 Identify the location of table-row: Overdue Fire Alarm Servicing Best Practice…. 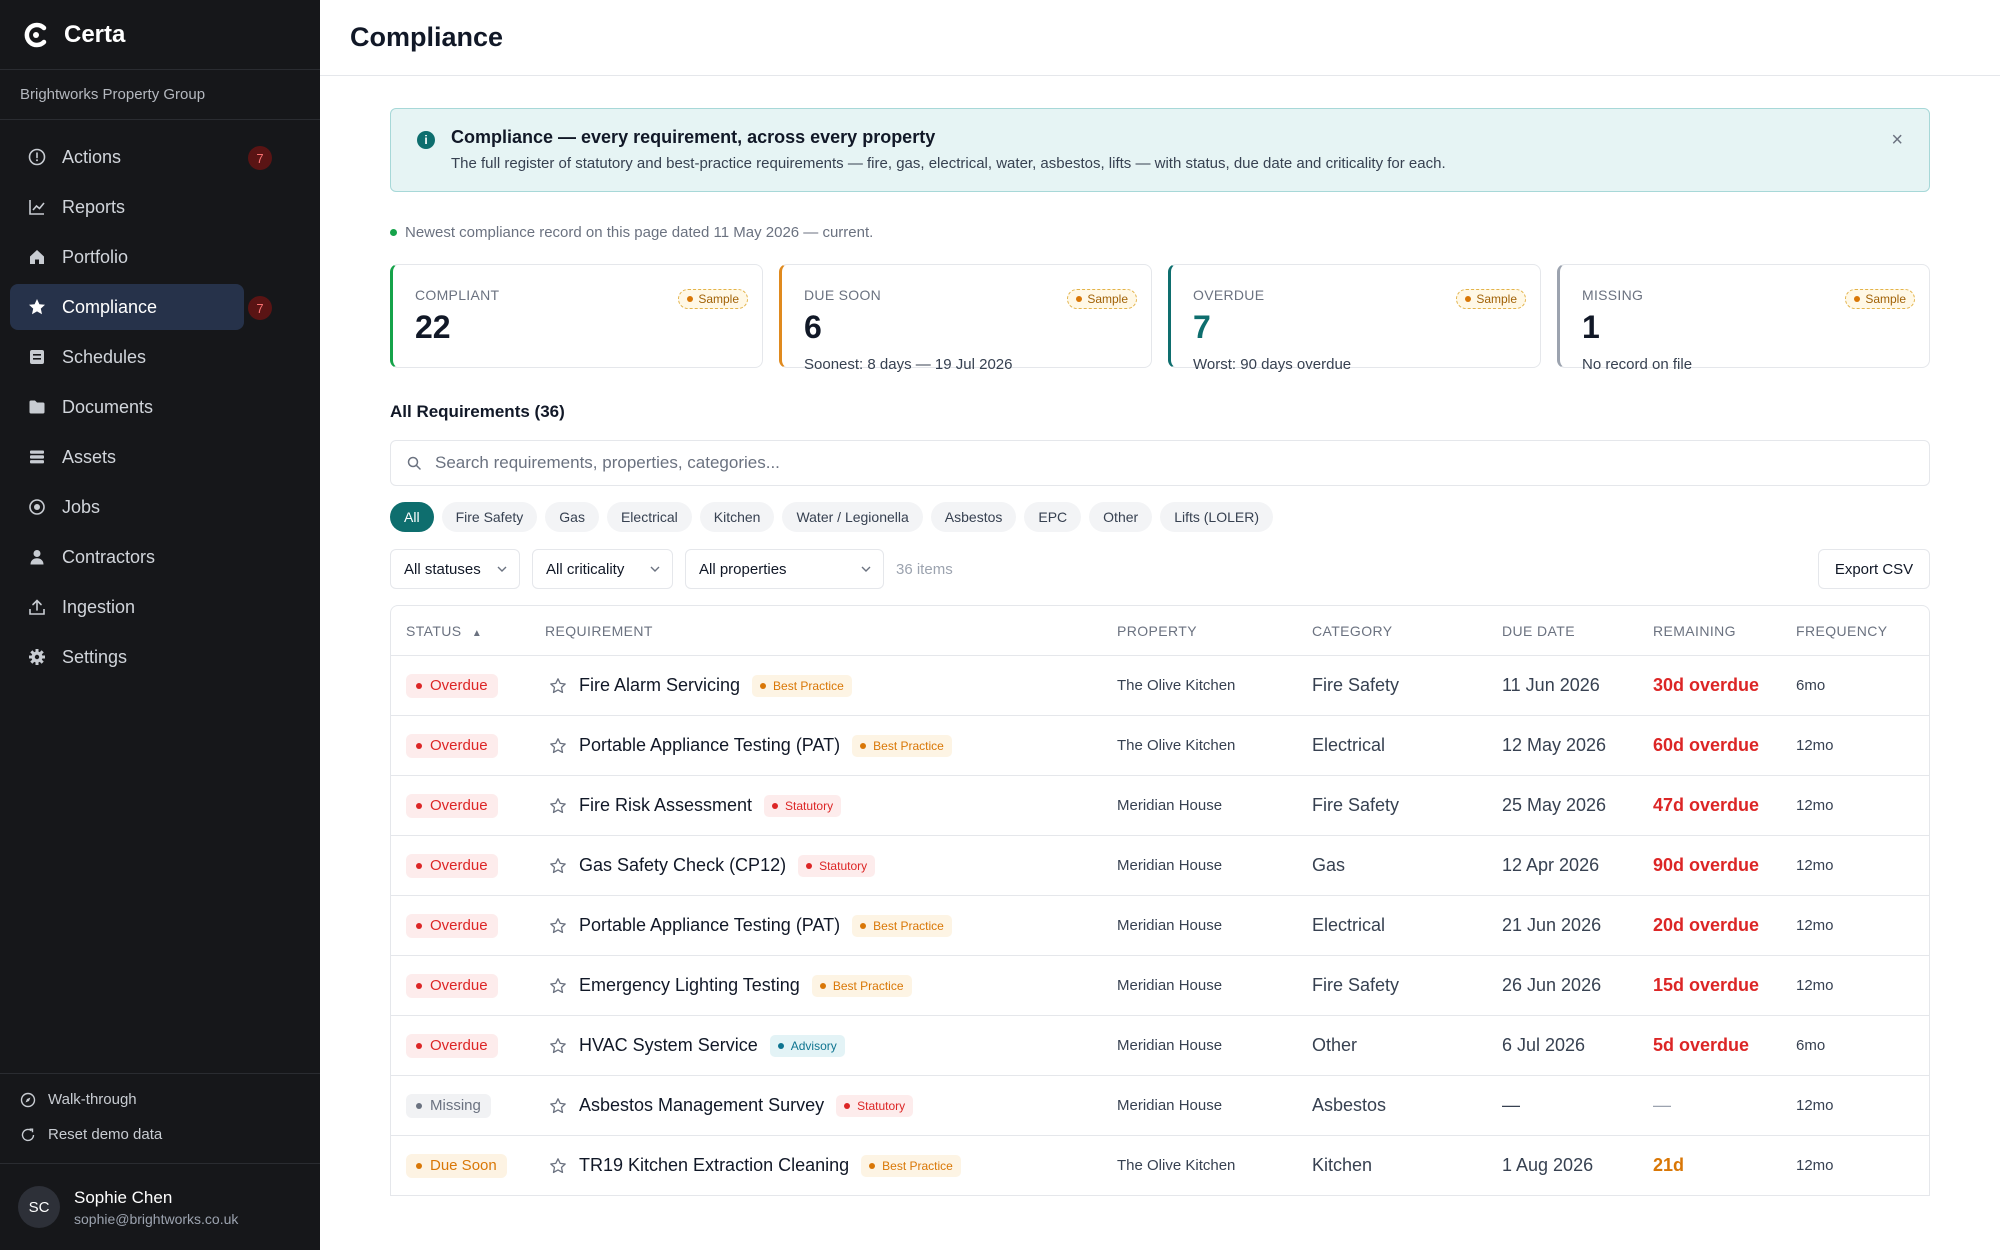
(1160, 686).